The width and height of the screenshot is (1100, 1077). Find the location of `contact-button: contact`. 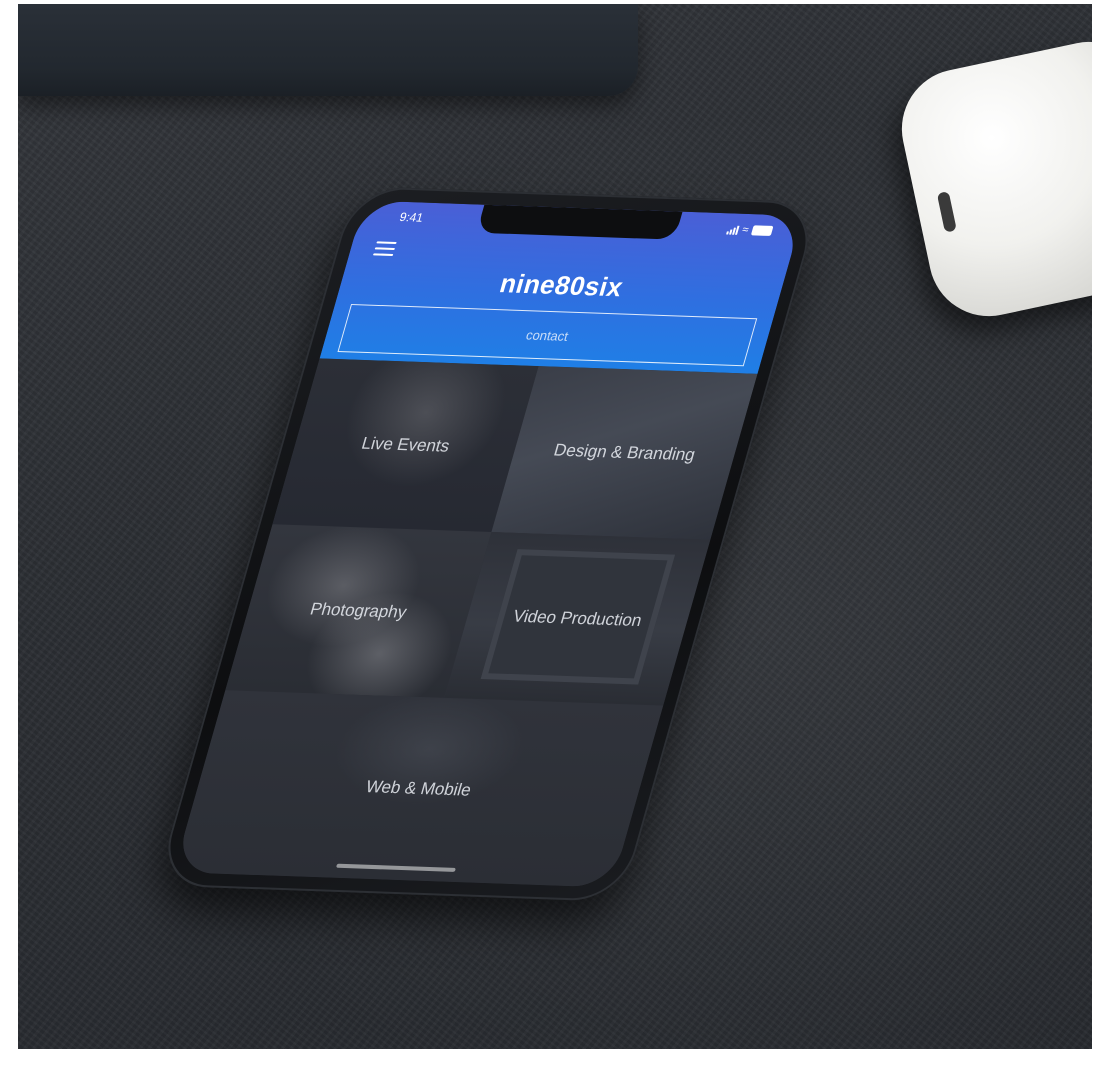

contact-button: contact is located at coordinates (547, 335).